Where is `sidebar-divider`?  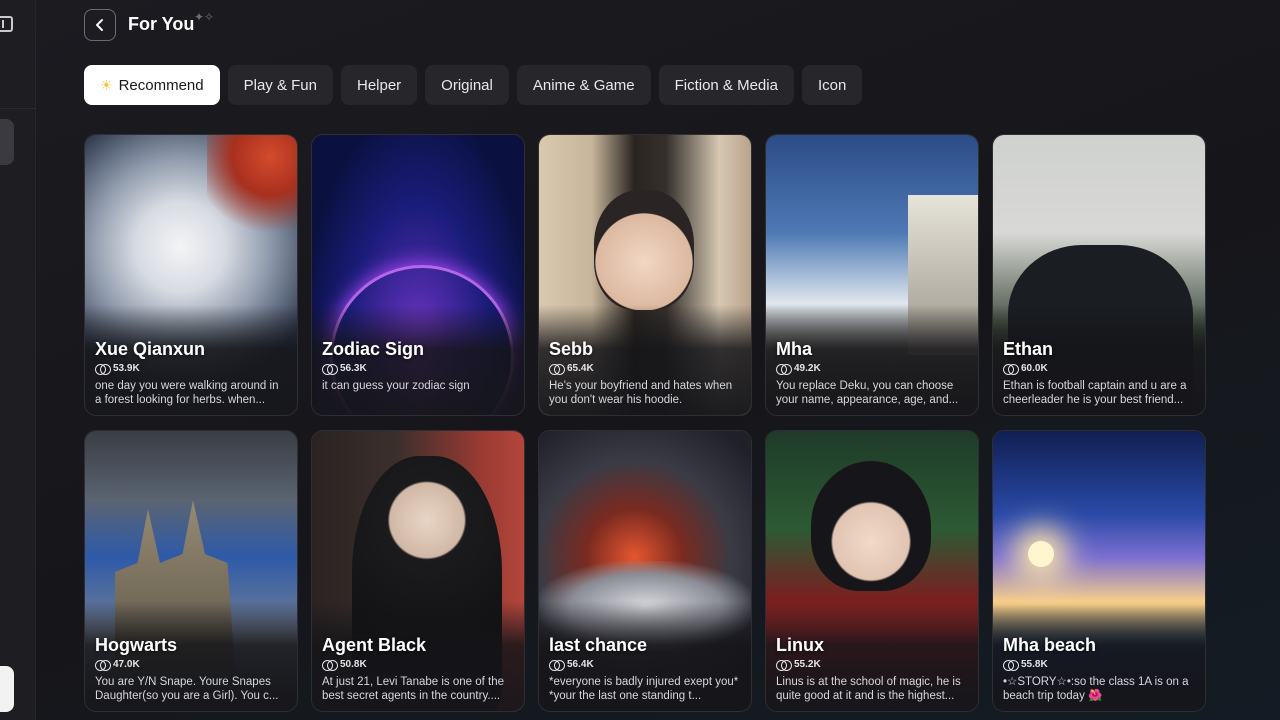
sidebar-divider is located at coordinates (18, 108).